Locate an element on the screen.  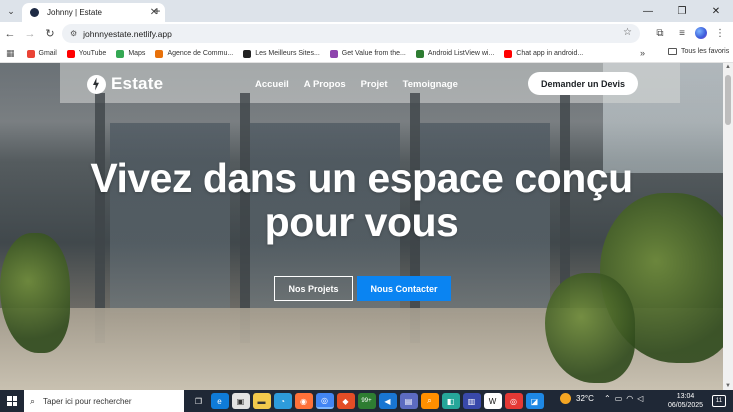
store-icon: ▣ is located at coordinates (240, 401).